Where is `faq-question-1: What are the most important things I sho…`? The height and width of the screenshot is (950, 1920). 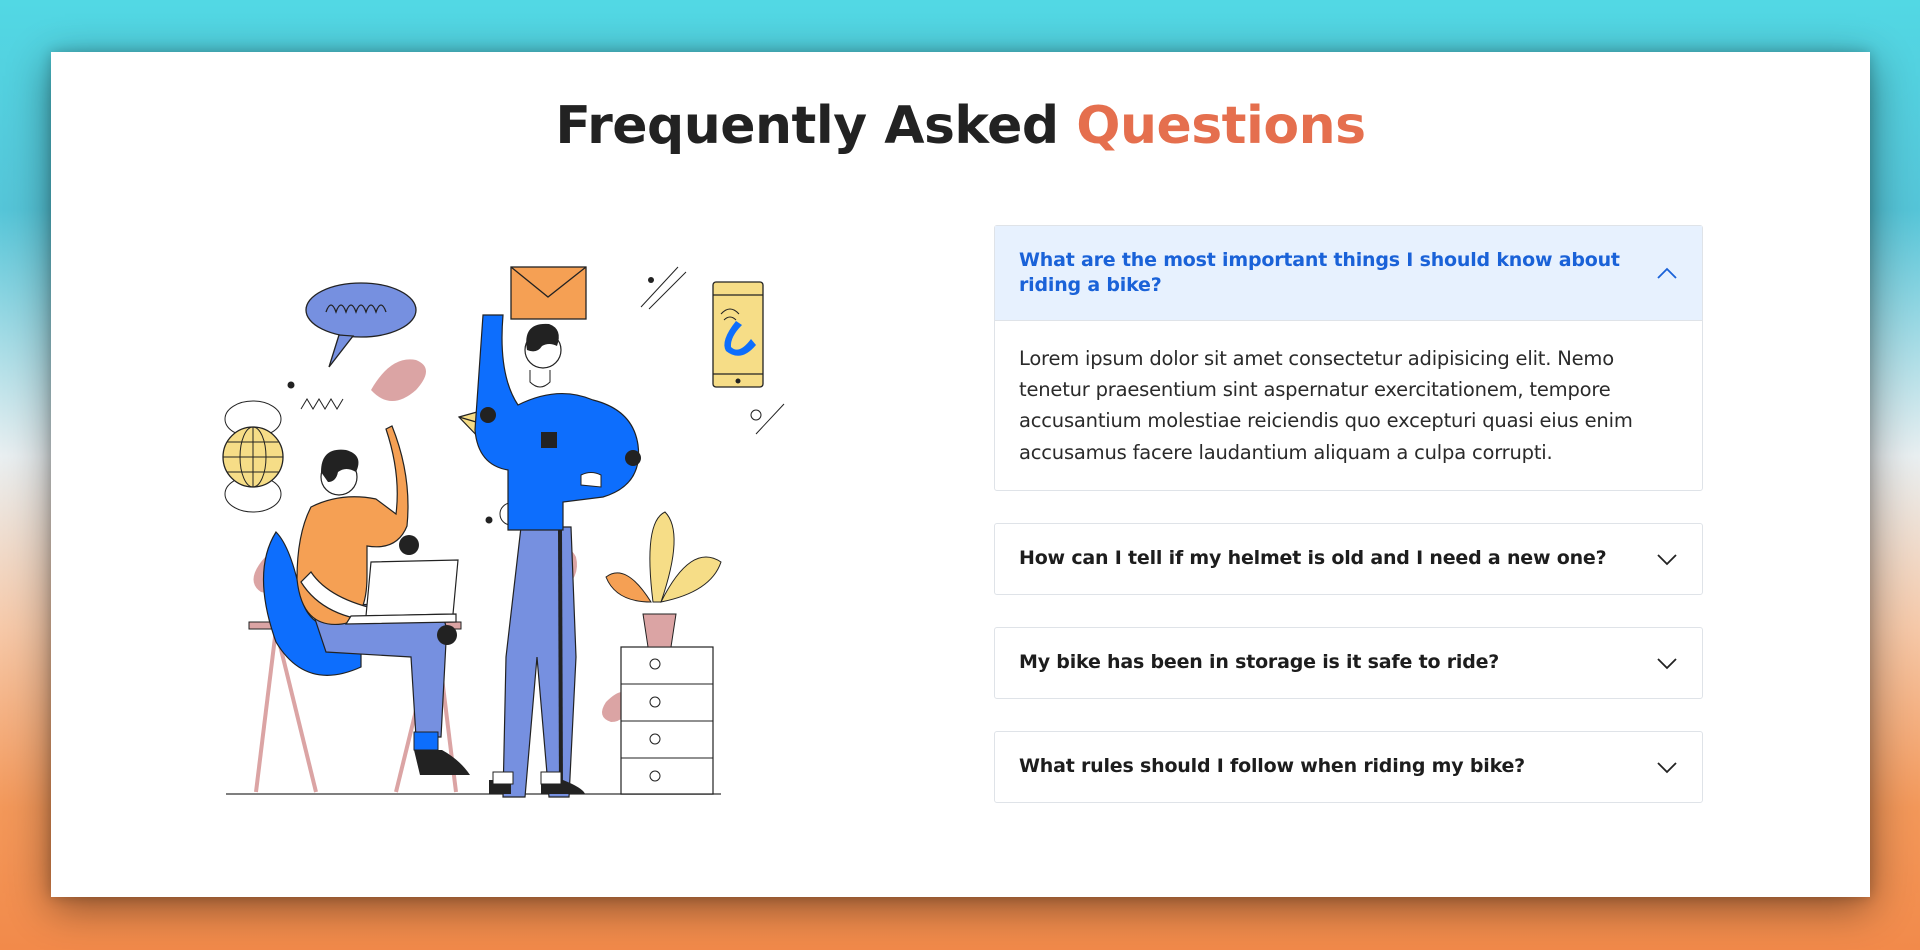 faq-question-1: What are the most important things I sho… is located at coordinates (1348, 273).